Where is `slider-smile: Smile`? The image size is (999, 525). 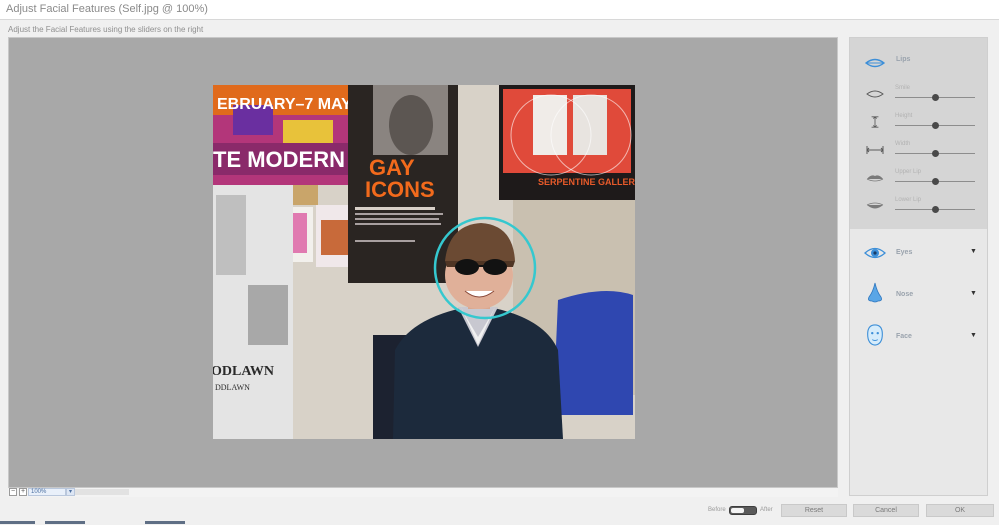
slider-smile: Smile is located at coordinates (918, 97).